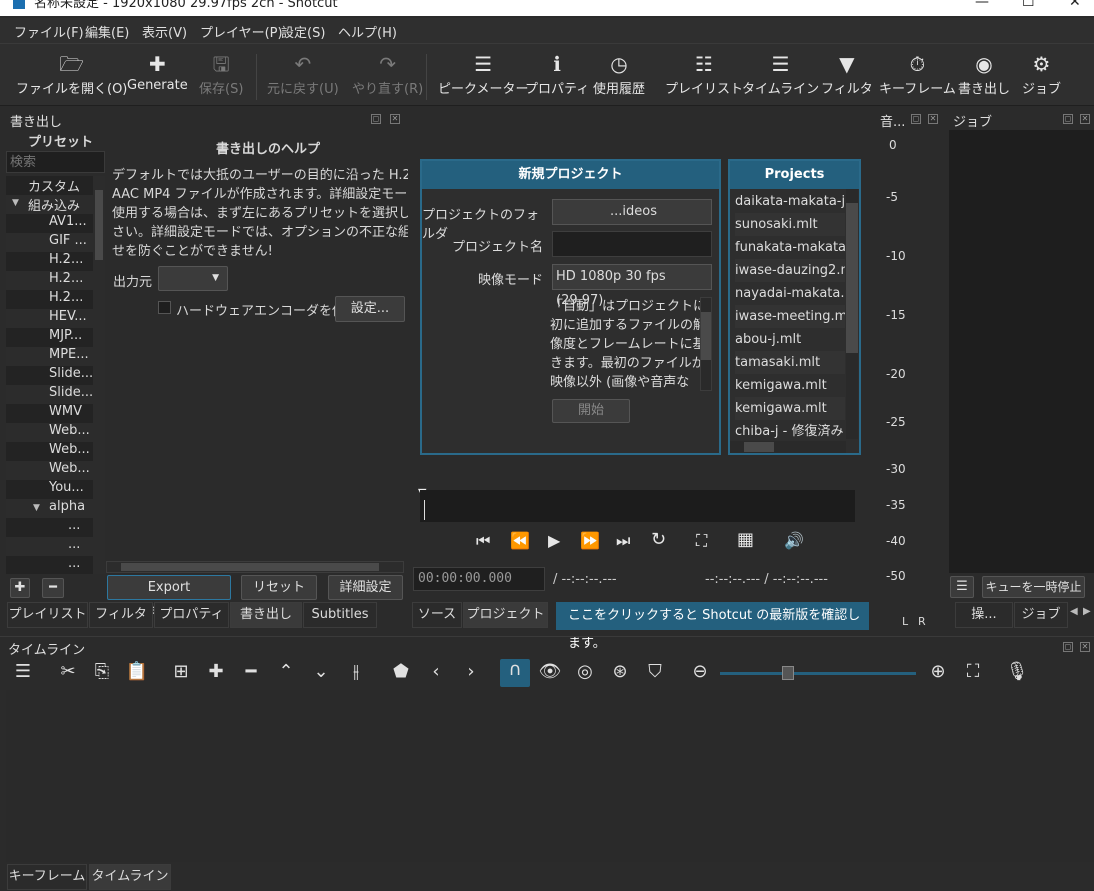 The image size is (1094, 891). I want to click on paste-icon: 📋, so click(137, 671).